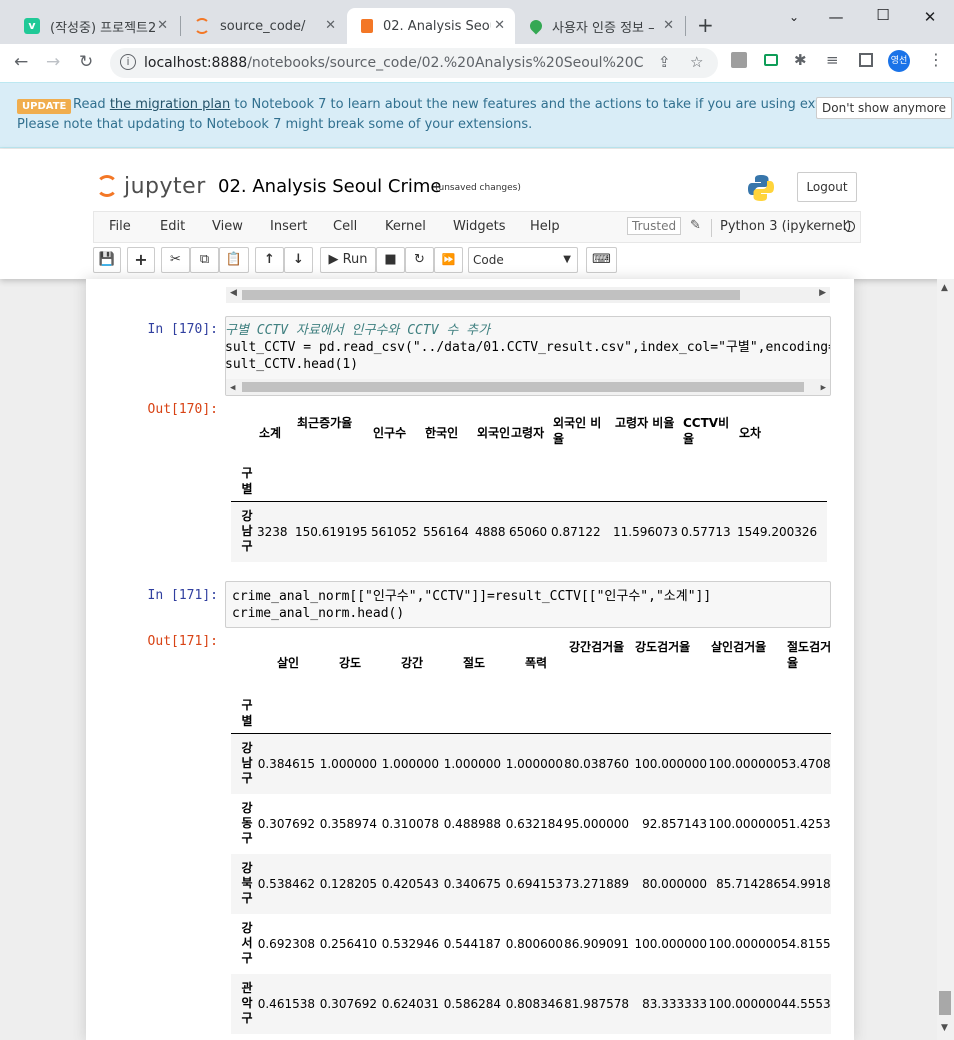  What do you see at coordinates (53, 62) in the screenshot?
I see `forward-icon: →` at bounding box center [53, 62].